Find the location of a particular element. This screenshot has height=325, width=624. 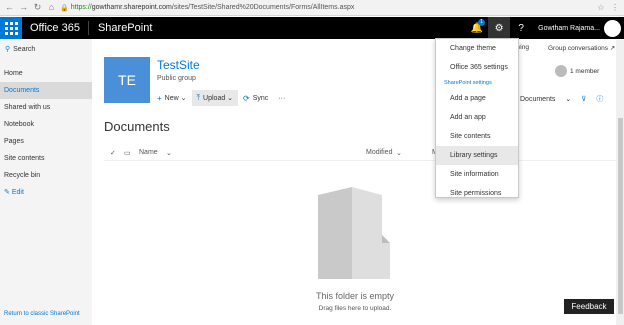

help-icon: ? is located at coordinates (521, 28).